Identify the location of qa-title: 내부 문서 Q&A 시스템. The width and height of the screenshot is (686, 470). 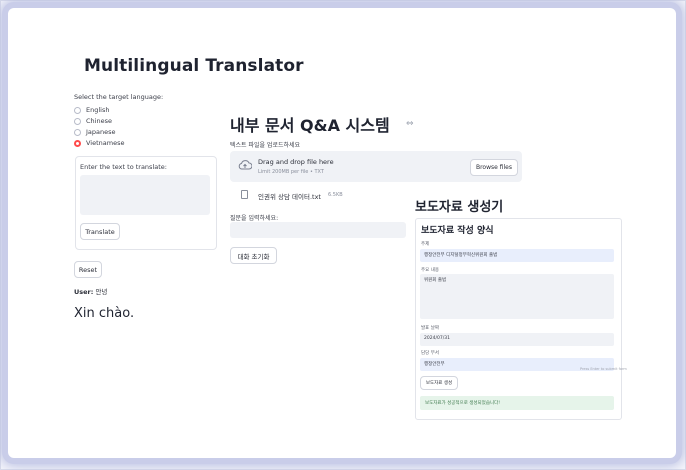
(310, 125).